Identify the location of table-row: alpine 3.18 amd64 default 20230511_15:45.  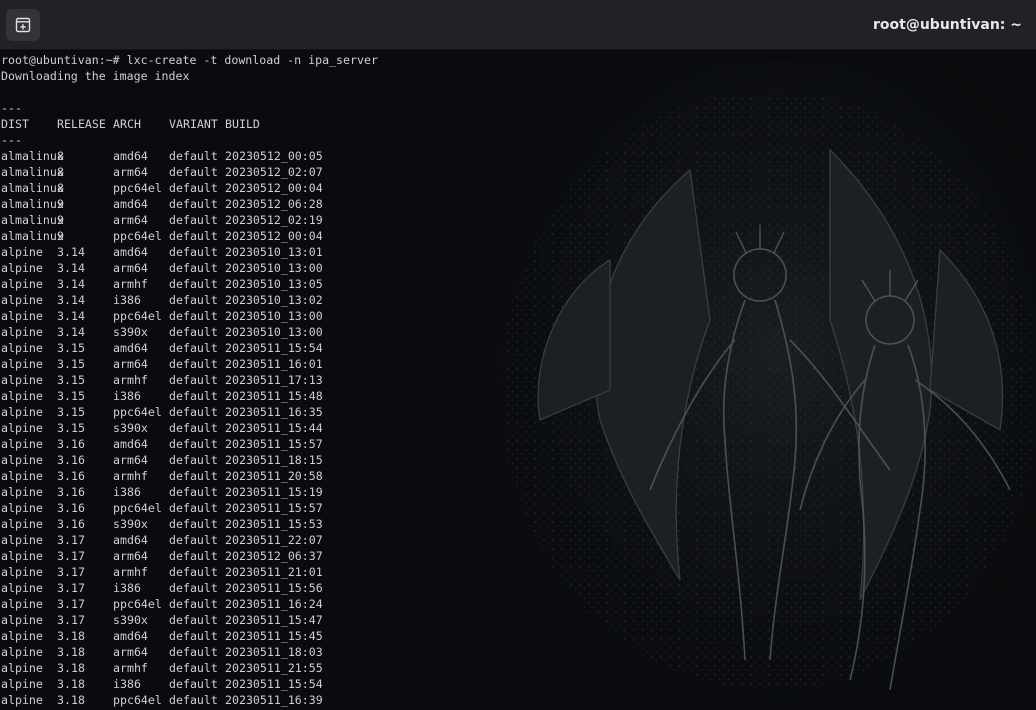
(518, 636).